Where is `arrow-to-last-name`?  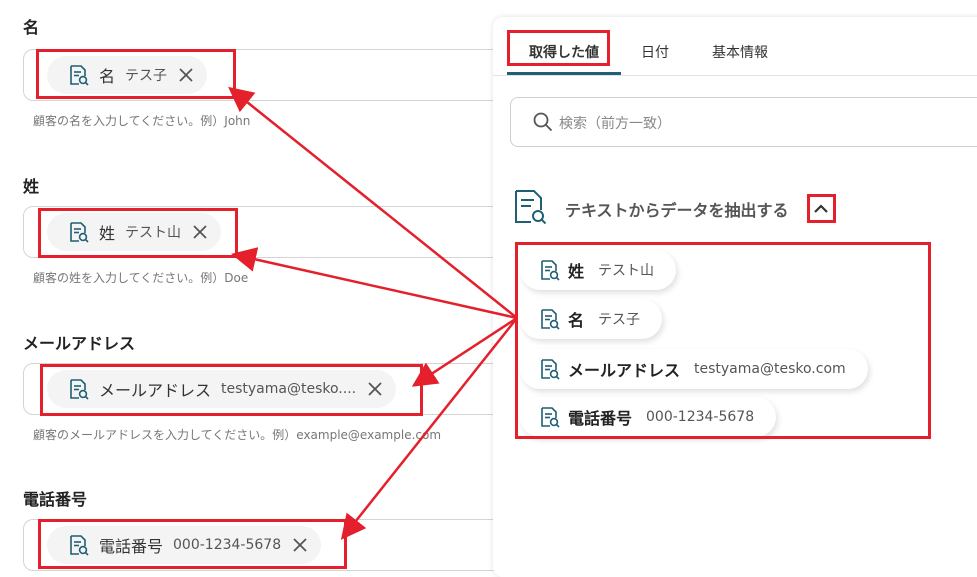
arrow-to-last-name is located at coordinates (374, 283).